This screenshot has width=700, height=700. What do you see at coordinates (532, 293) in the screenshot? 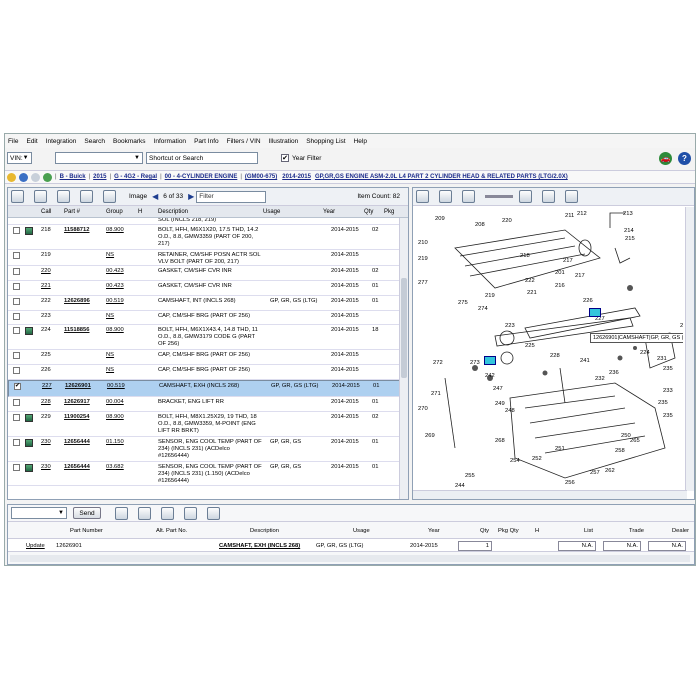
I see `callout-label: 221` at bounding box center [532, 293].